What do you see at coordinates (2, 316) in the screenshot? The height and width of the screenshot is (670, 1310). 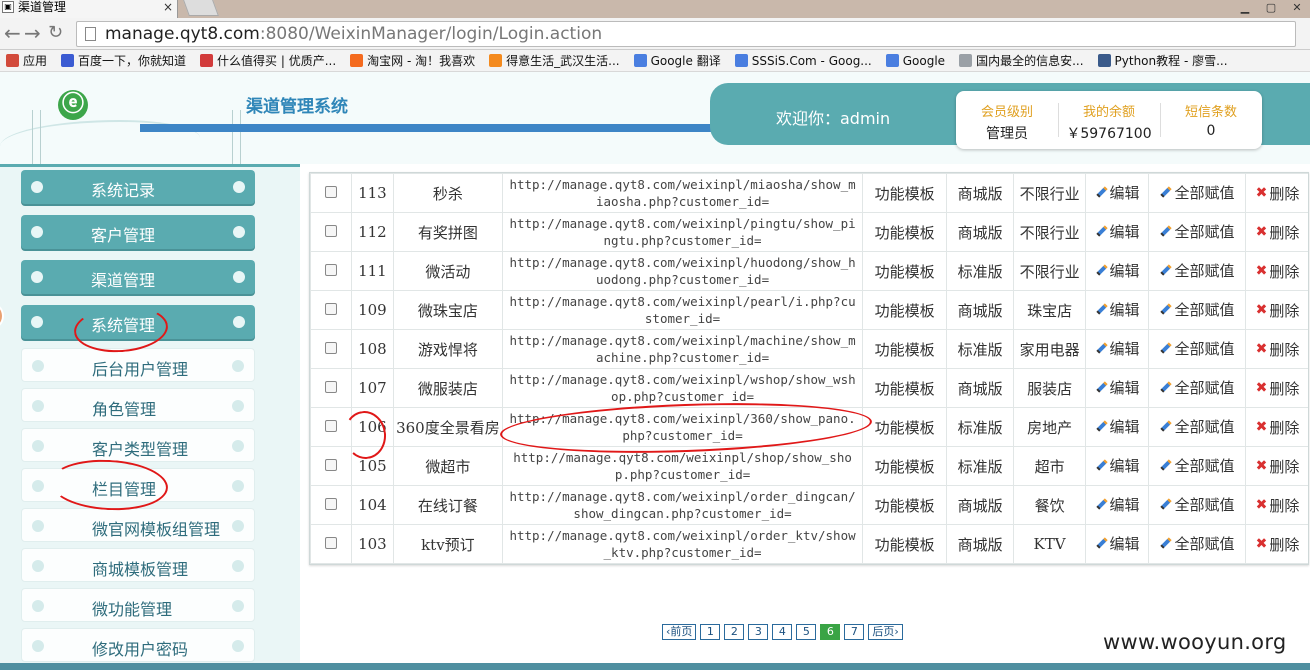 I see `sidebar-collapse-handle` at bounding box center [2, 316].